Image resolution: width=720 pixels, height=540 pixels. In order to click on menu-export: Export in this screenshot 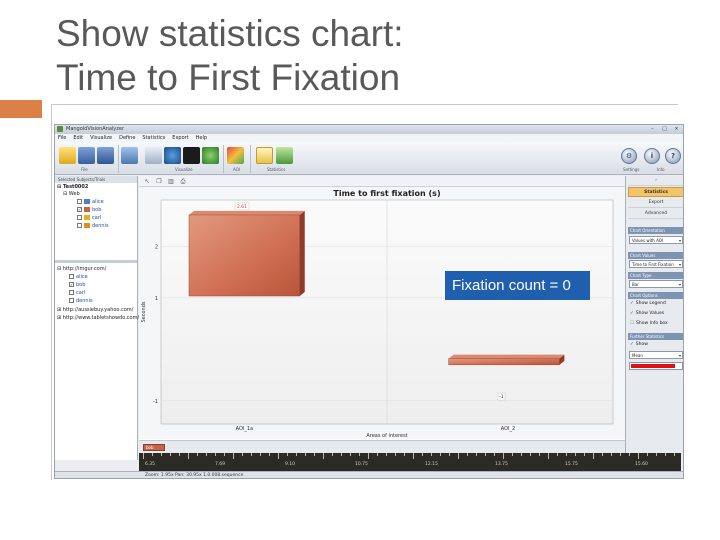, I will do `click(180, 138)`.